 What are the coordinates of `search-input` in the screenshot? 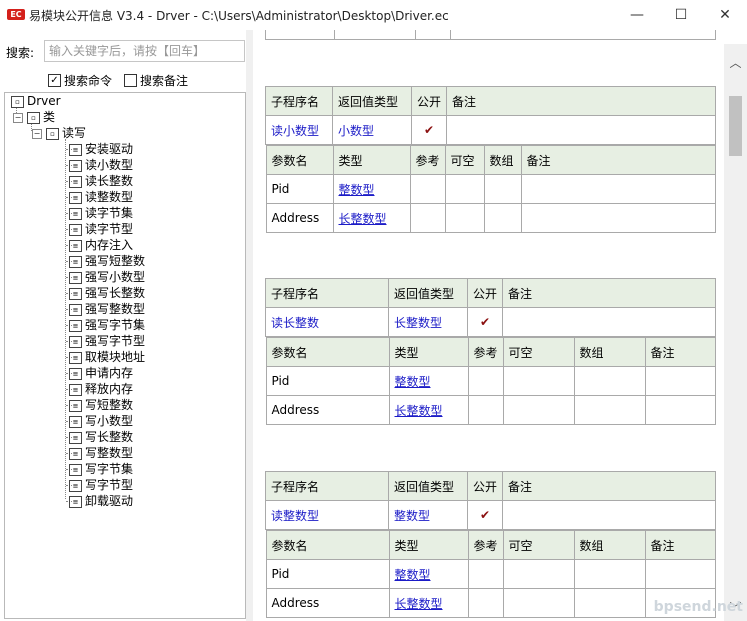 It's located at (144, 51).